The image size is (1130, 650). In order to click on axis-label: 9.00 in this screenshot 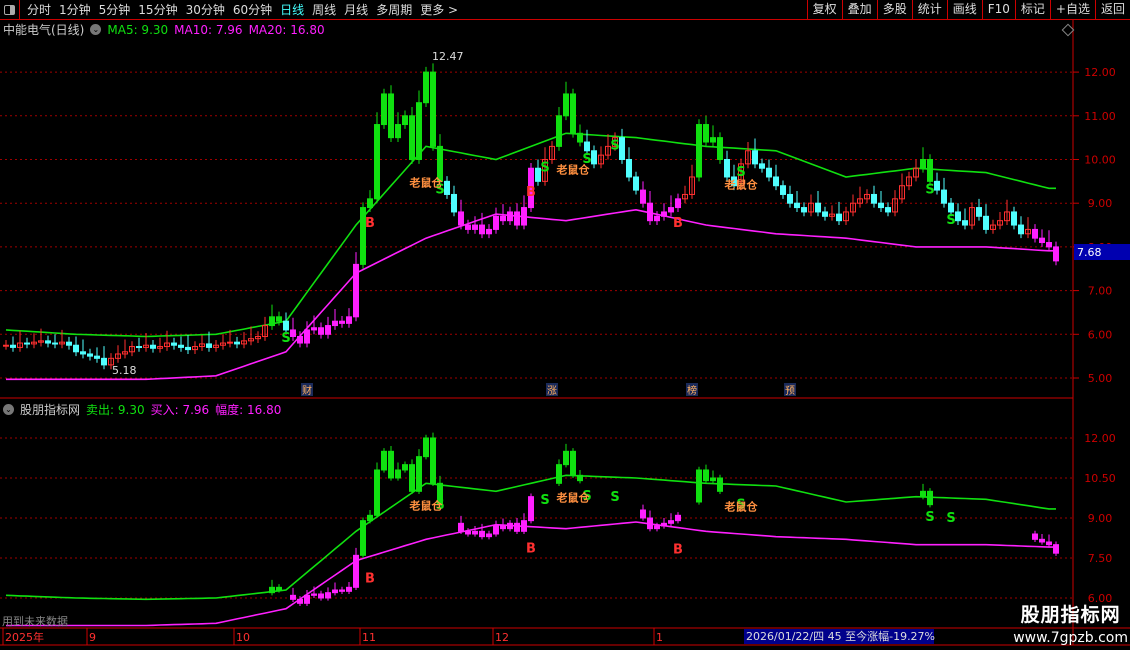, I will do `click(1100, 203)`.